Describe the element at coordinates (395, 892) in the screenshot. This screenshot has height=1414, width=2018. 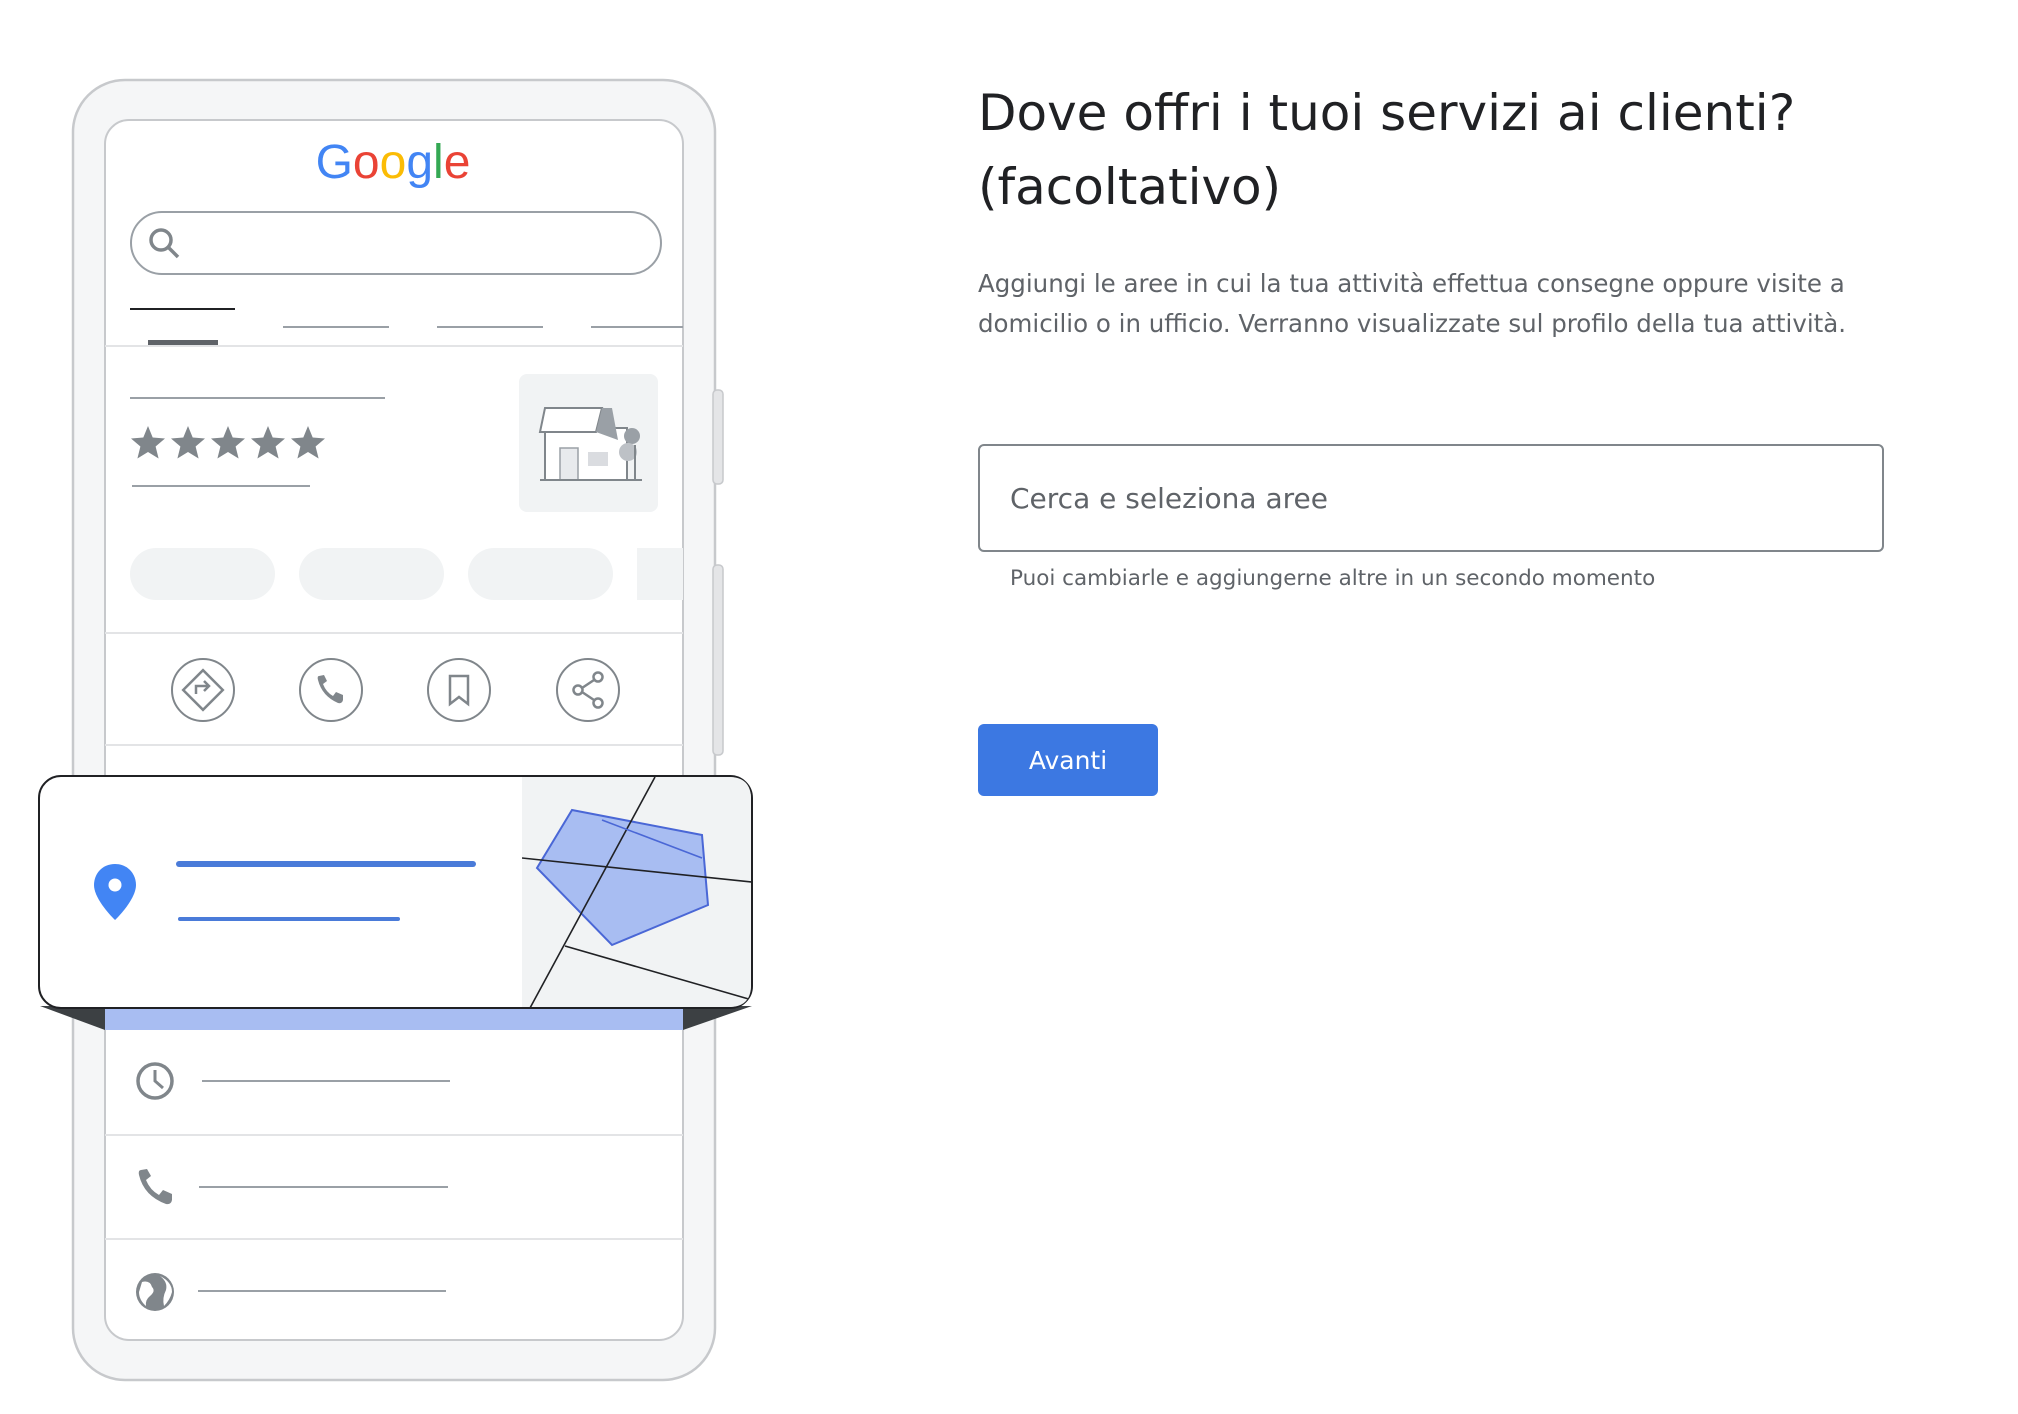
I see `service-area-card` at that location.